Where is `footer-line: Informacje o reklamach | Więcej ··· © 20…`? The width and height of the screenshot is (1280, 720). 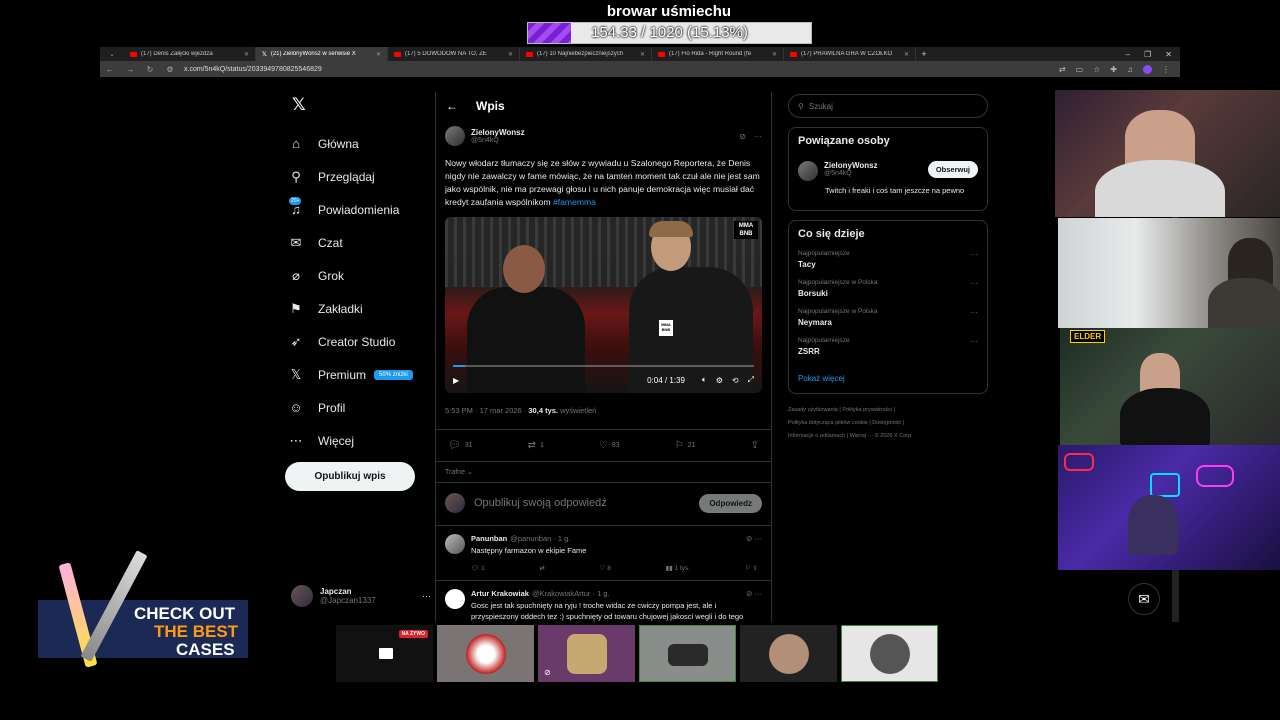
footer-line: Informacje o reklamach | Więcej ··· © 20… is located at coordinates (888, 436).